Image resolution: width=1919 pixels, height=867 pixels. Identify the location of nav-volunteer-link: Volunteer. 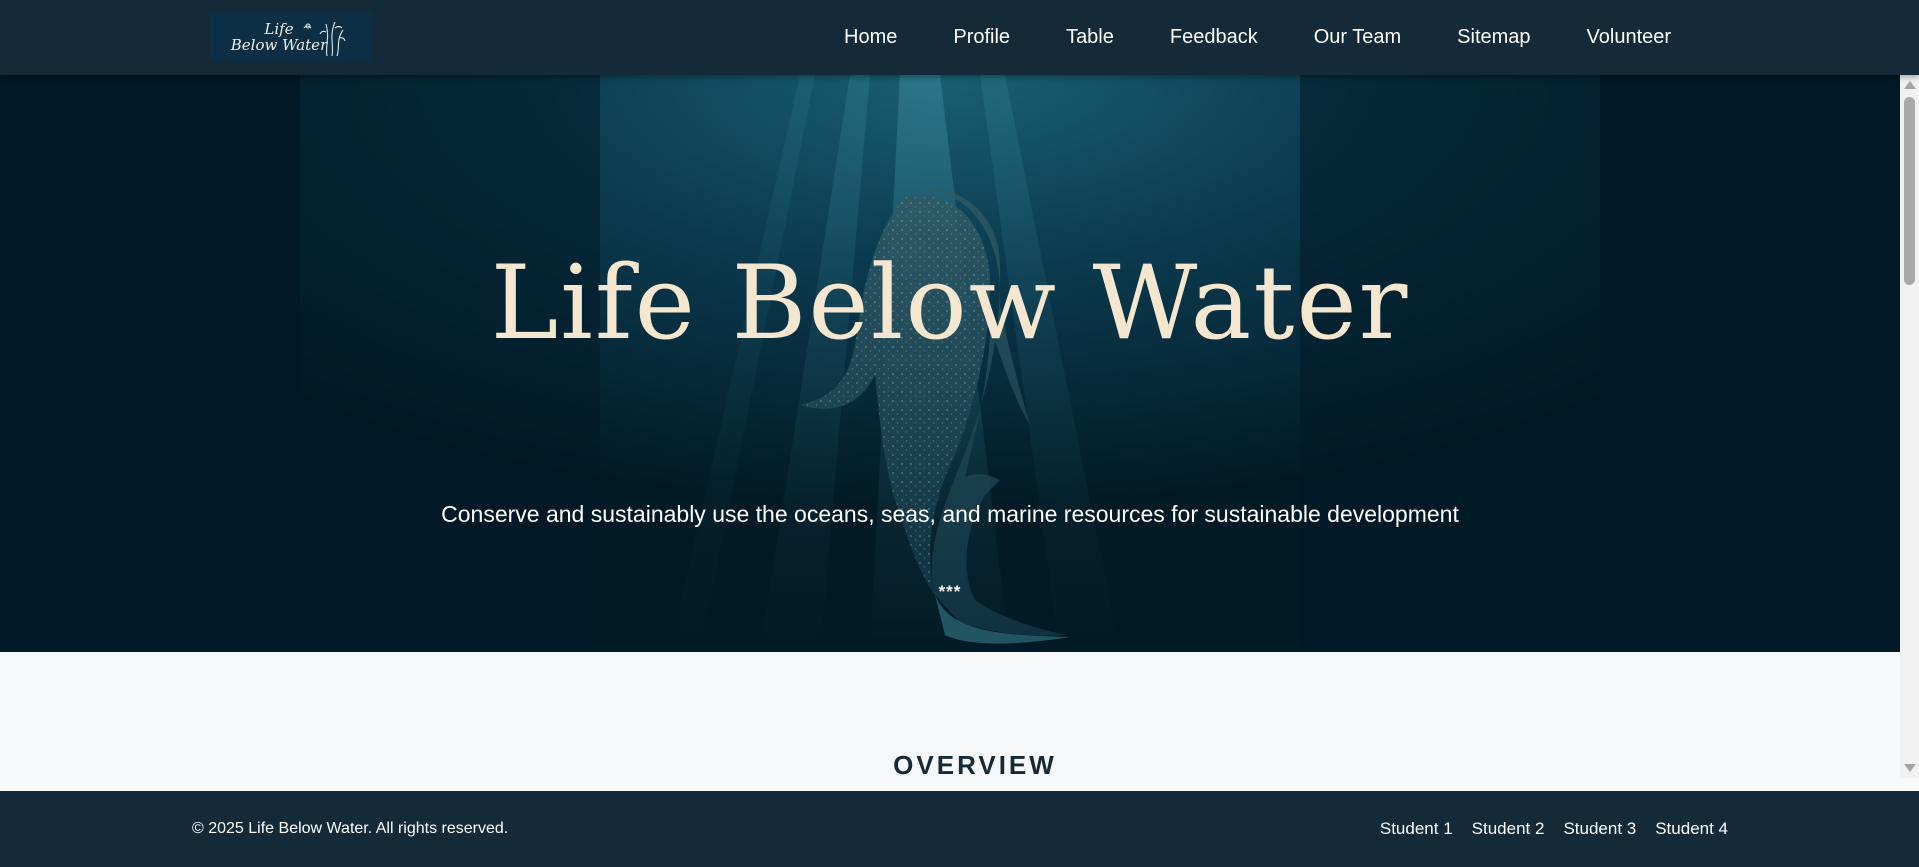
(1629, 37).